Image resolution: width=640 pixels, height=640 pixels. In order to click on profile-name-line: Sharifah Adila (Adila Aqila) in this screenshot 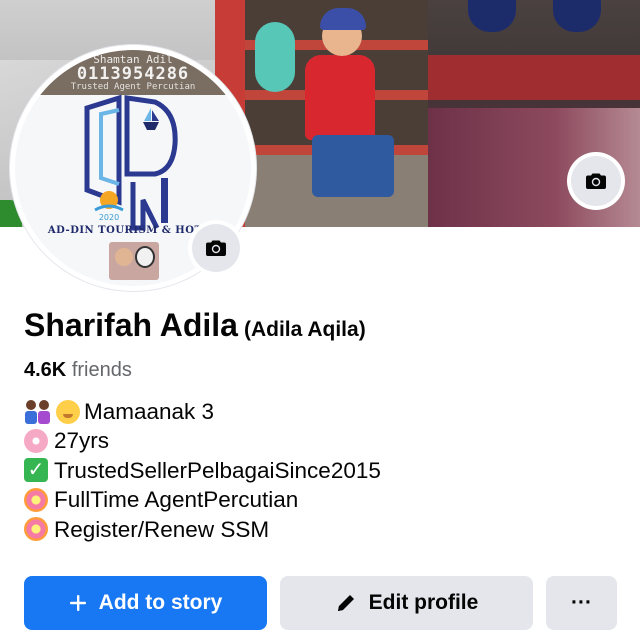, I will do `click(195, 325)`.